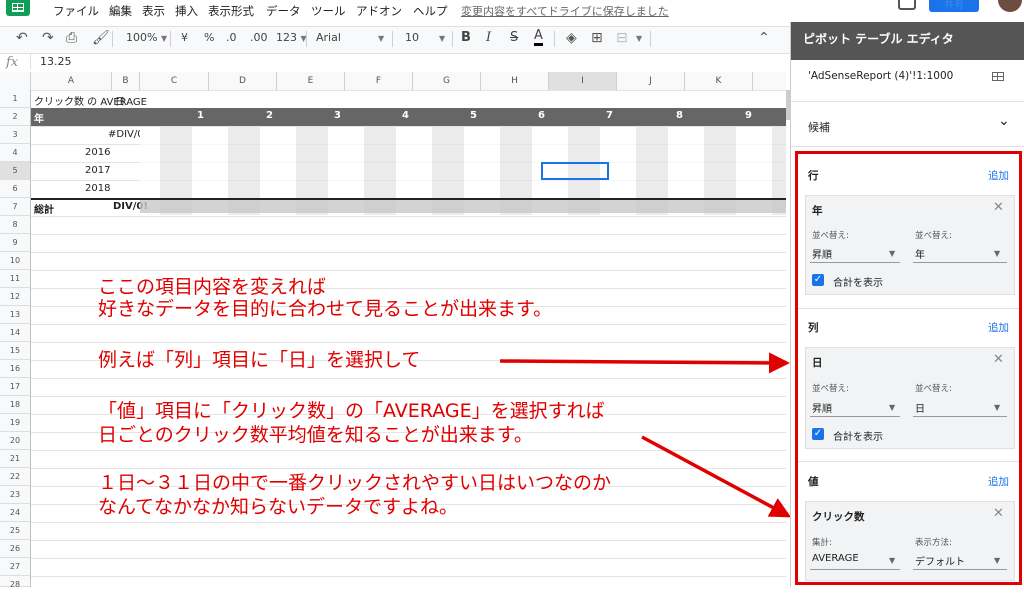 The image size is (1024, 594). What do you see at coordinates (39, 117) in the screenshot?
I see `pivot-row-field-cell: 年` at bounding box center [39, 117].